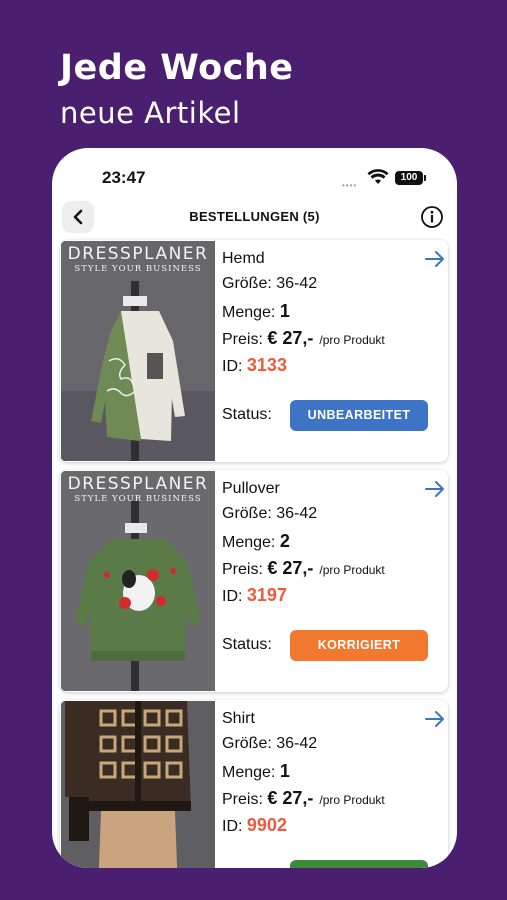 This screenshot has width=507, height=900. What do you see at coordinates (124, 177) in the screenshot?
I see `status-time: 23:47` at bounding box center [124, 177].